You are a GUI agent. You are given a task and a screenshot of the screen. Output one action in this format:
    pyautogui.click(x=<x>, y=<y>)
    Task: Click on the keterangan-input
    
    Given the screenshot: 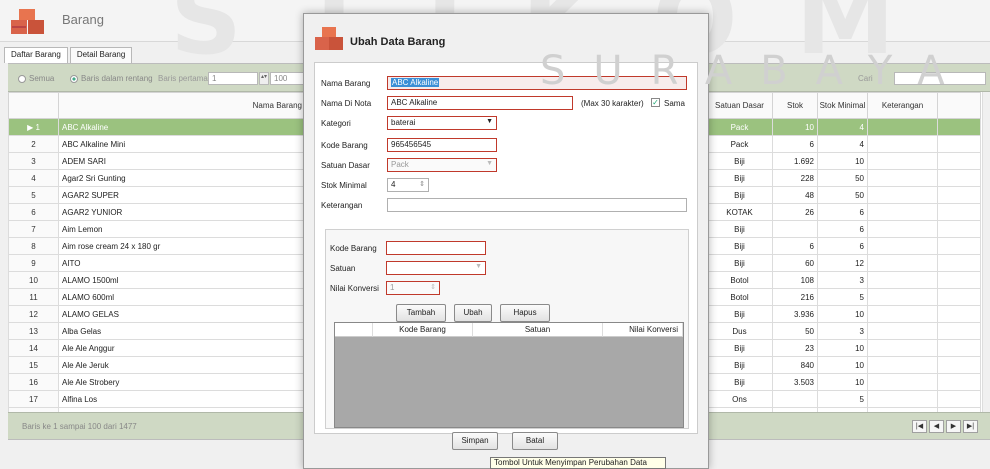 What is the action you would take?
    pyautogui.click(x=537, y=205)
    